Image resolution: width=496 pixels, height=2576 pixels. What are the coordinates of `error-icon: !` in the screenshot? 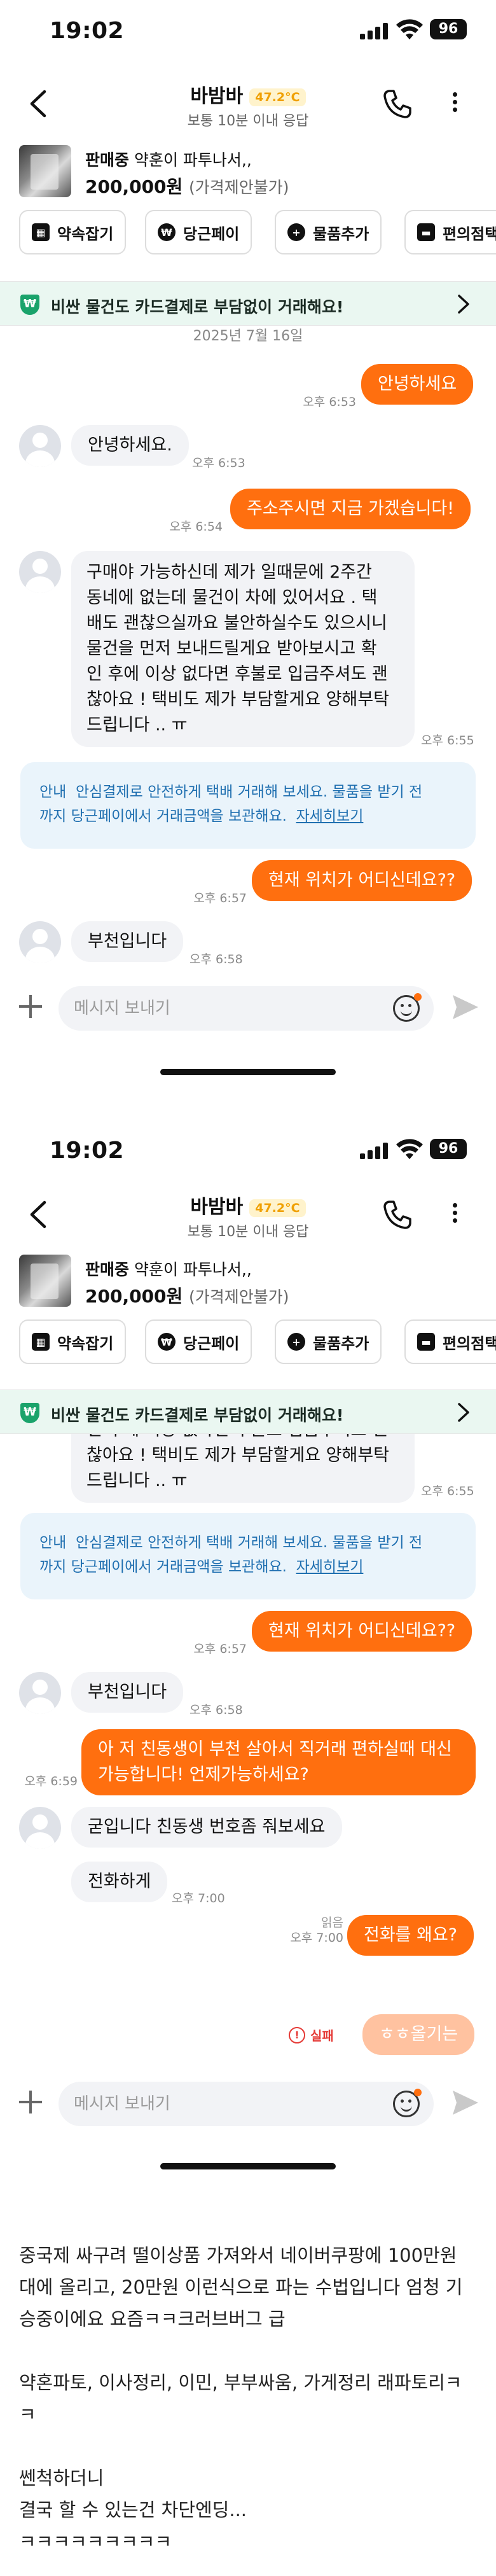 It's located at (297, 2035).